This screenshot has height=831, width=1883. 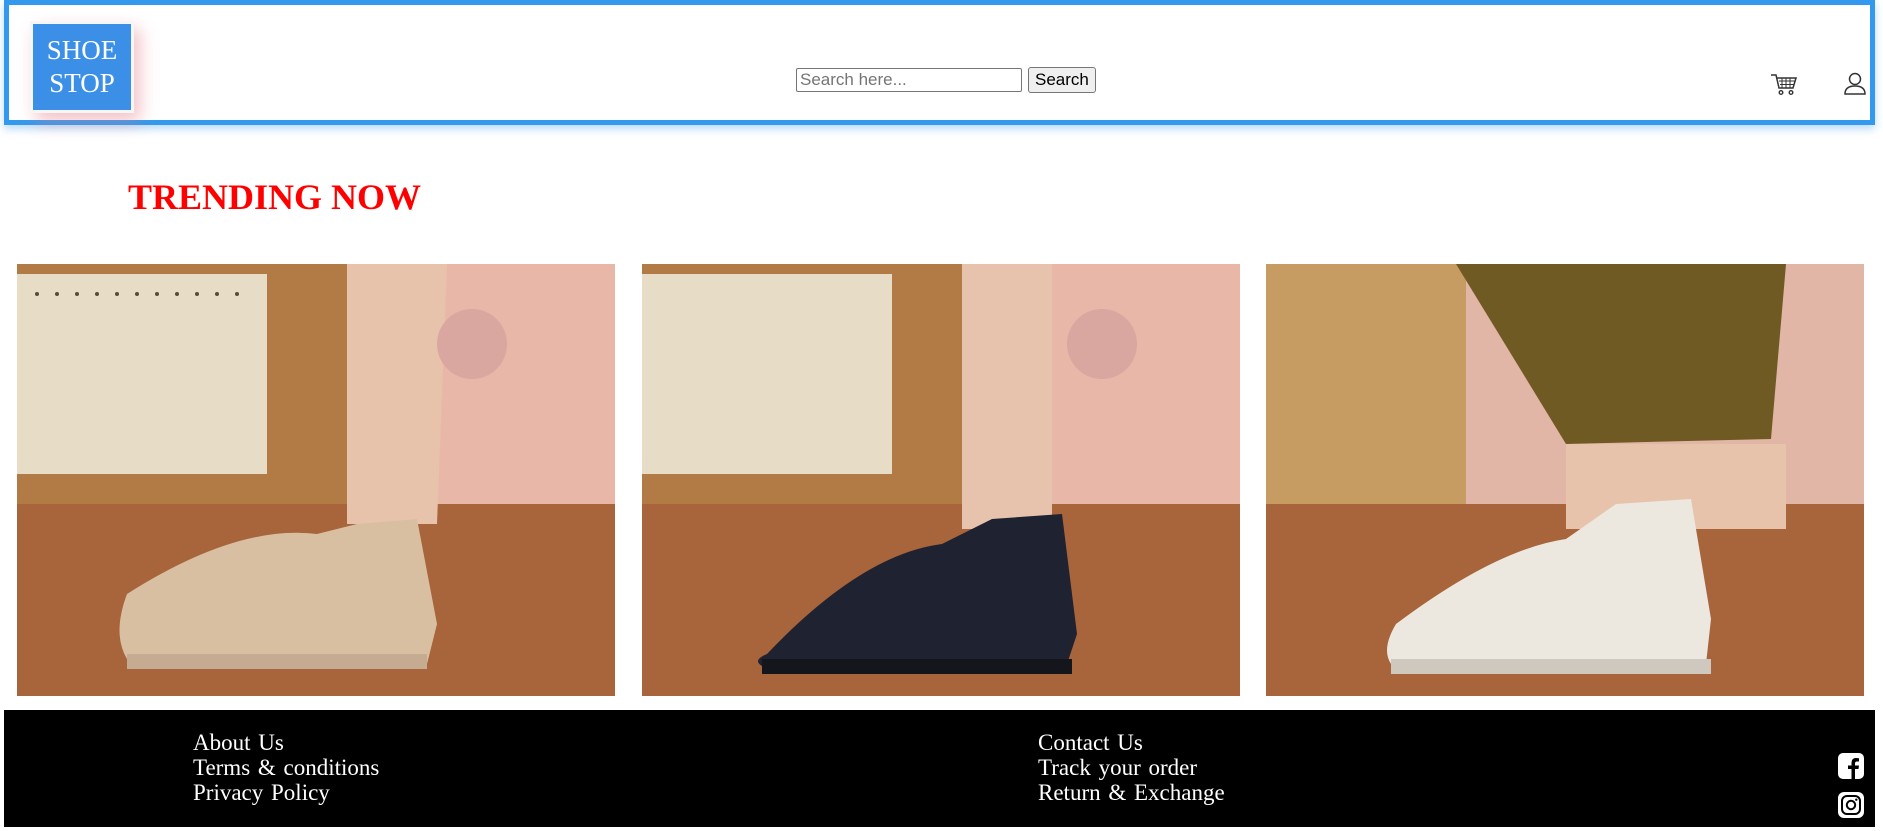 I want to click on search-bar: Search, so click(x=946, y=80).